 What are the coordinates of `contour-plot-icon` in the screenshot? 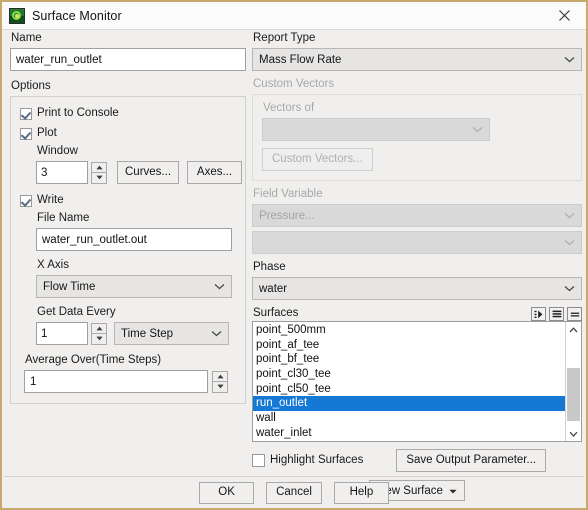 It's located at (17, 15).